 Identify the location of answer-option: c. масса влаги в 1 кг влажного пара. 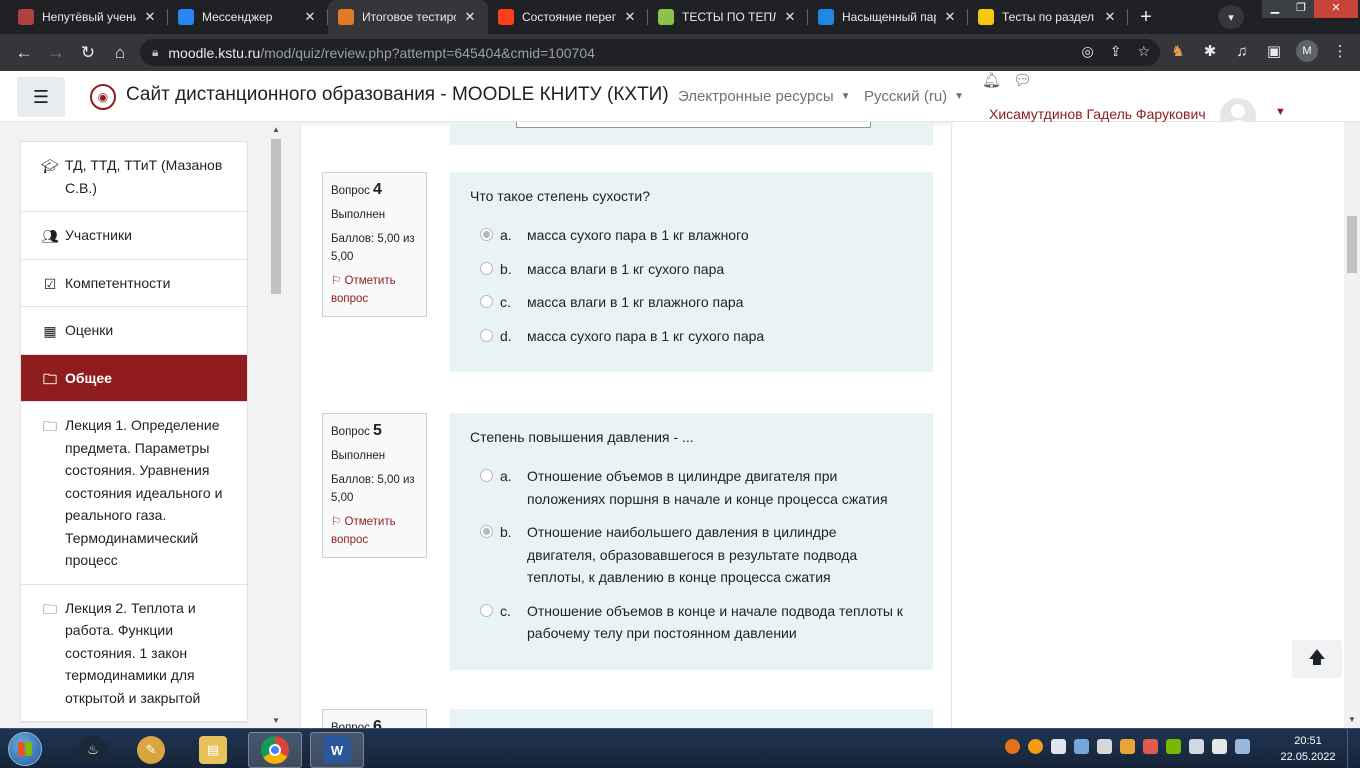
(691, 302).